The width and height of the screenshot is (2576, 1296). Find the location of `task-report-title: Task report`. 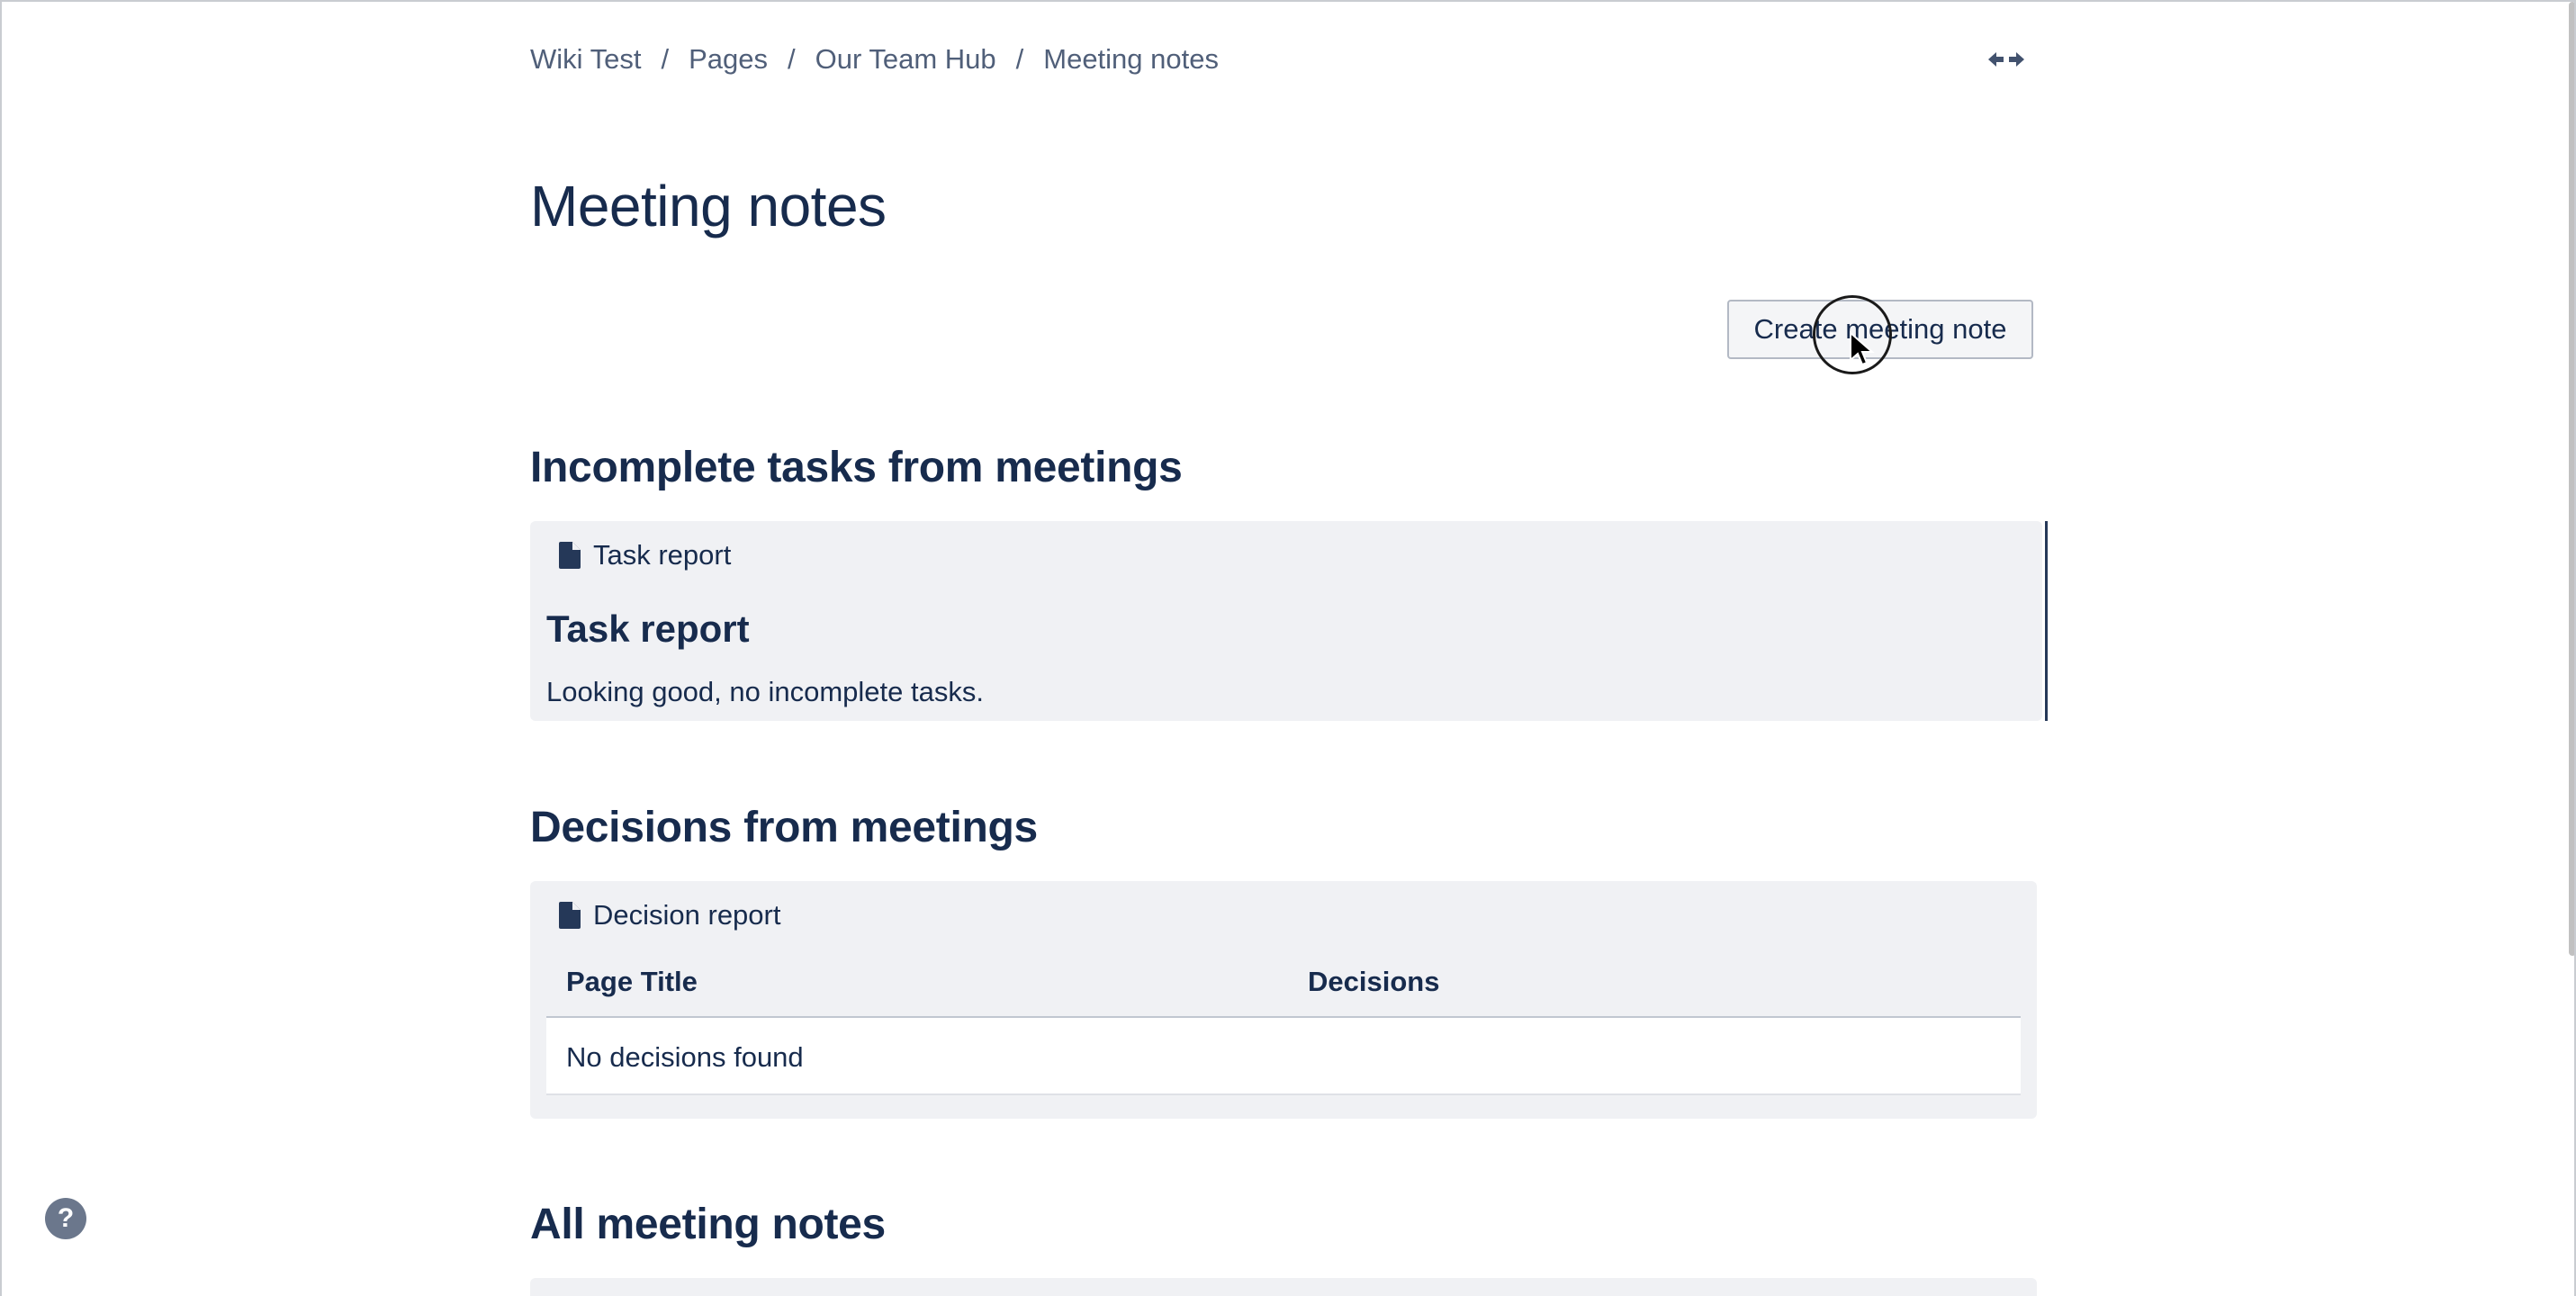

task-report-title: Task report is located at coordinates (648, 629).